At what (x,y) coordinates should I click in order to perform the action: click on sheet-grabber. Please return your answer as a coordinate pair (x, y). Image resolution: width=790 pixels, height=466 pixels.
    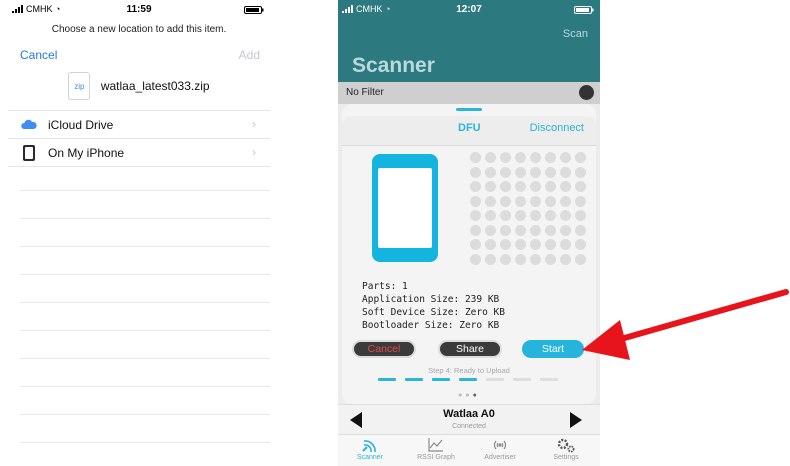
    Looking at the image, I should click on (469, 109).